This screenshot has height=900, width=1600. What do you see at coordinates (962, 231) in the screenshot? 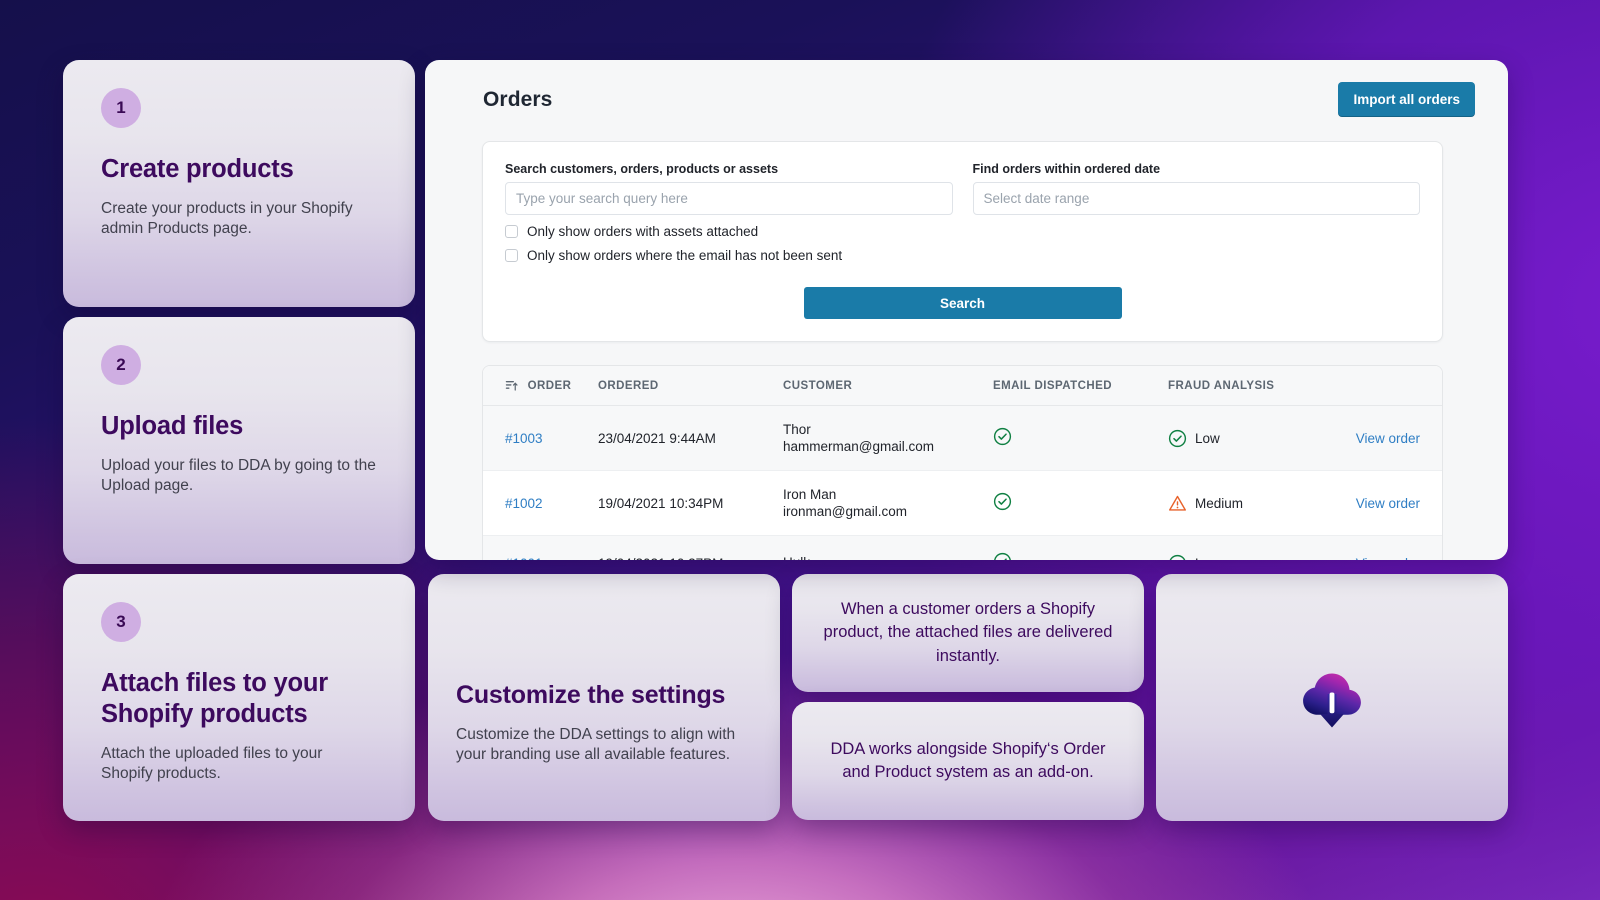
I see `filter-assets-attached-row: Only show orders with assets attached` at bounding box center [962, 231].